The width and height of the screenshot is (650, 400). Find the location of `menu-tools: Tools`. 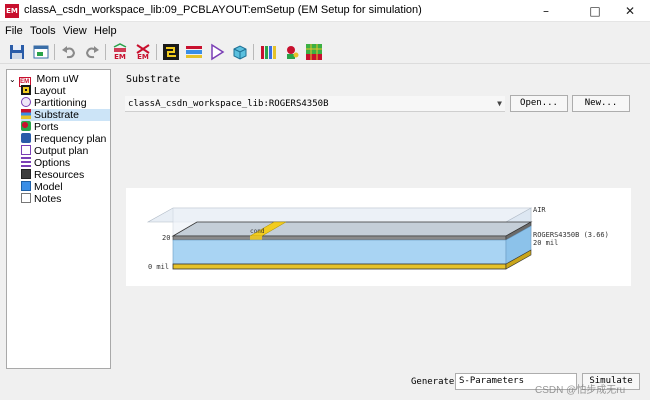

menu-tools: Tools is located at coordinates (43, 31).